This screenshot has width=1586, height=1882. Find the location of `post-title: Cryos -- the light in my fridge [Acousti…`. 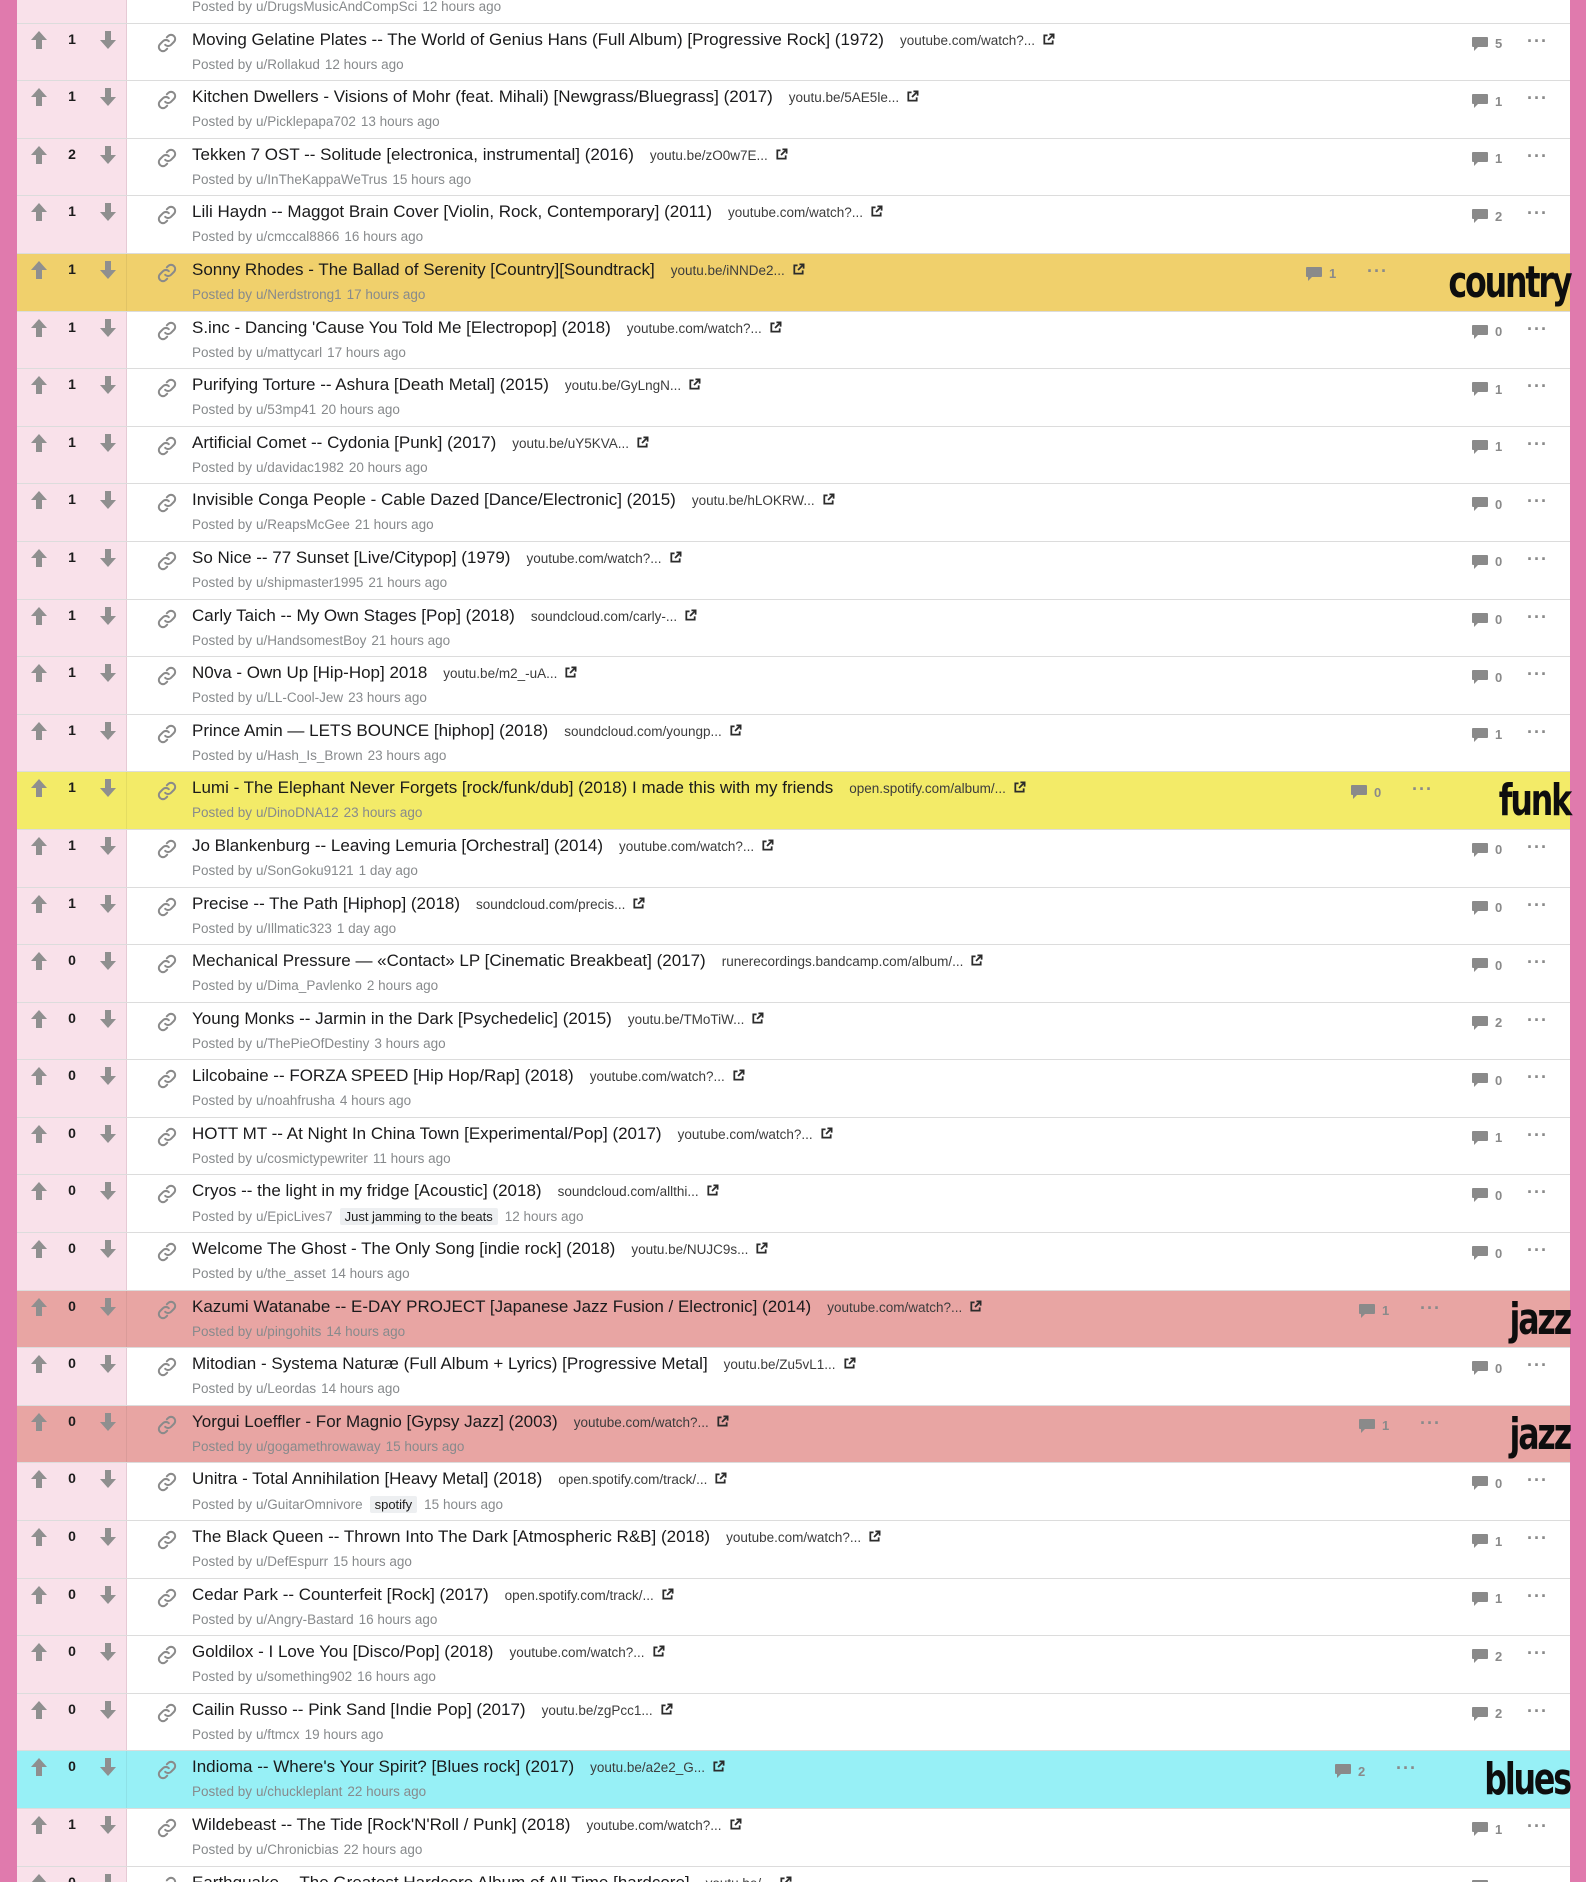

post-title: Cryos -- the light in my fridge [Acousti… is located at coordinates (367, 1191).